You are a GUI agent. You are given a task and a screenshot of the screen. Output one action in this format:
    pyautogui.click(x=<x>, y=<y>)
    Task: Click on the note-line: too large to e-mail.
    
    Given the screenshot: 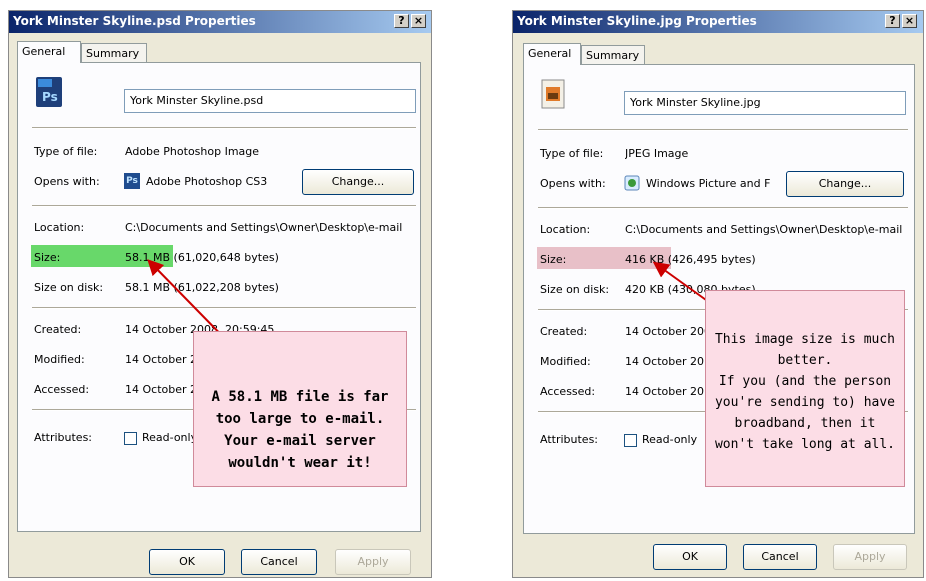 What is the action you would take?
    pyautogui.click(x=300, y=419)
    